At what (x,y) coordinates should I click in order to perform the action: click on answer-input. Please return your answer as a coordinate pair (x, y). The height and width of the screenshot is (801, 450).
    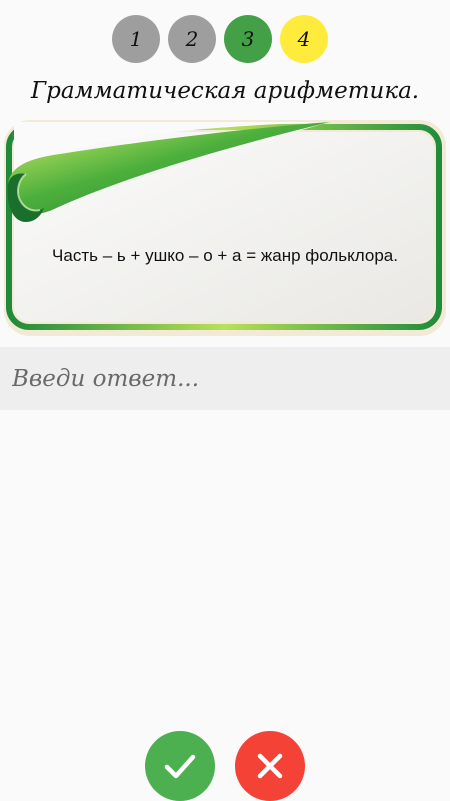
    Looking at the image, I should click on (225, 378).